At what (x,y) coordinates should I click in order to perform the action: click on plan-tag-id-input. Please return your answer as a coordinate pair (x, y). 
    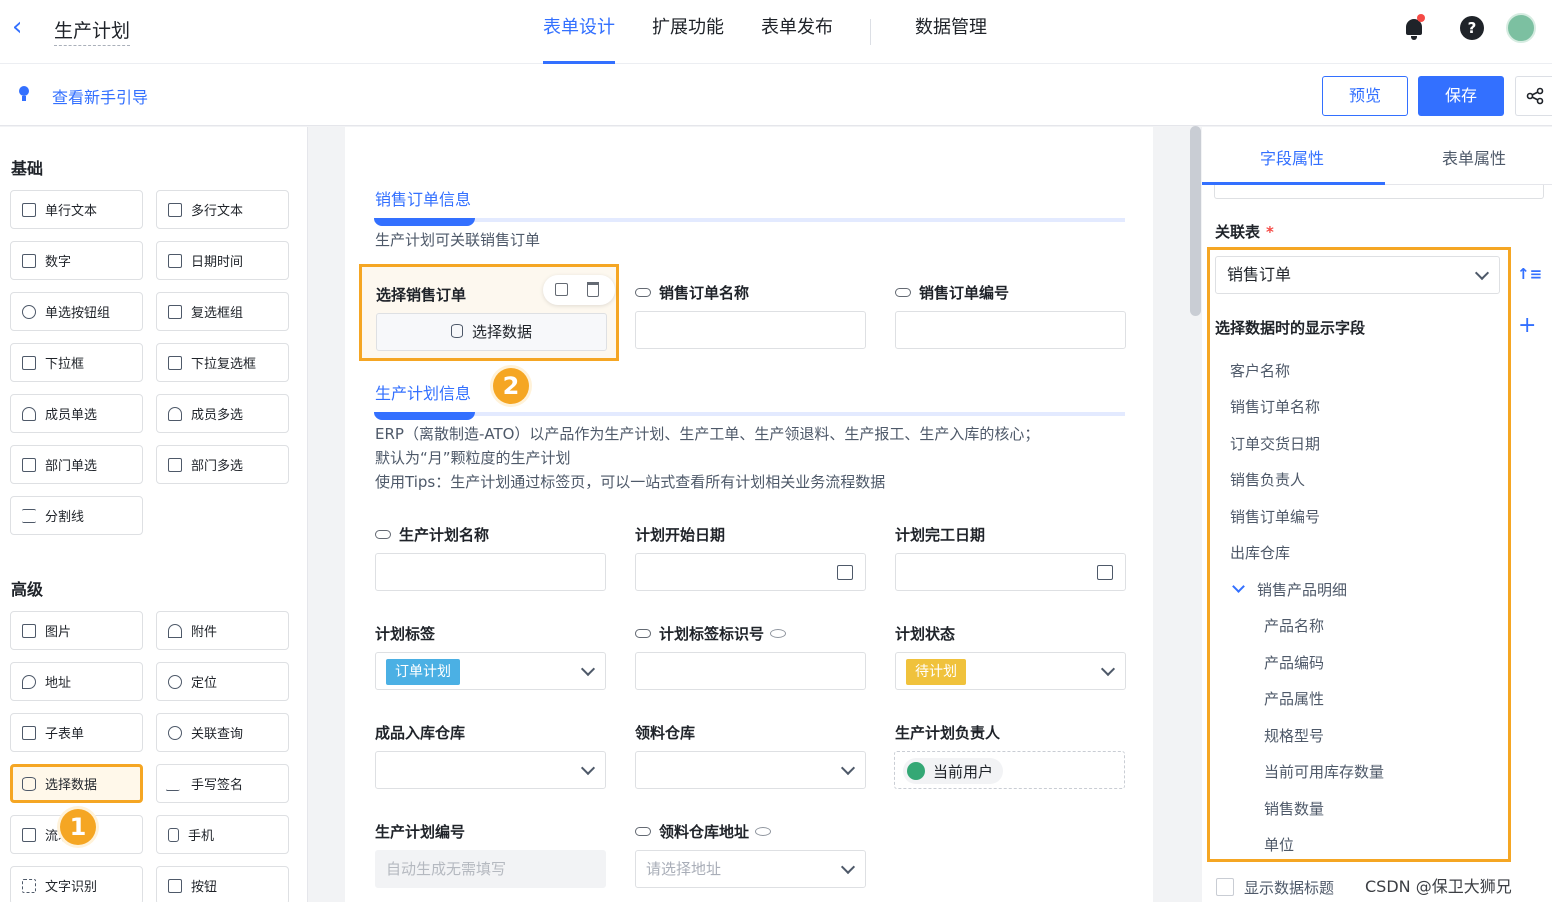
    Looking at the image, I should click on (750, 671).